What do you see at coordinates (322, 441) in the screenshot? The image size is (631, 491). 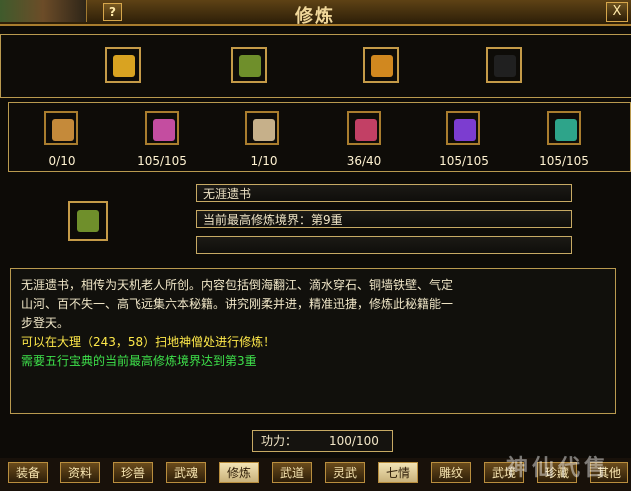 I see `power-bar: 功力： 100/100` at bounding box center [322, 441].